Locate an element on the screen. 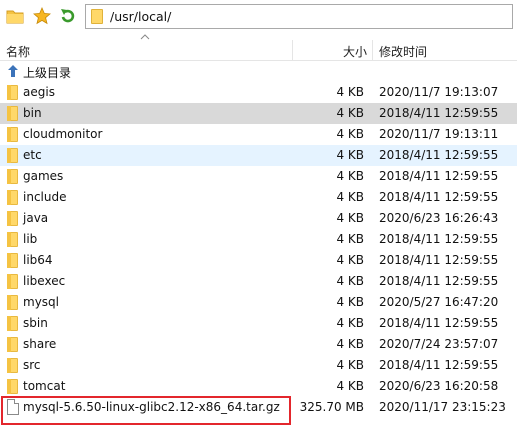  item-name: java is located at coordinates (36, 218).